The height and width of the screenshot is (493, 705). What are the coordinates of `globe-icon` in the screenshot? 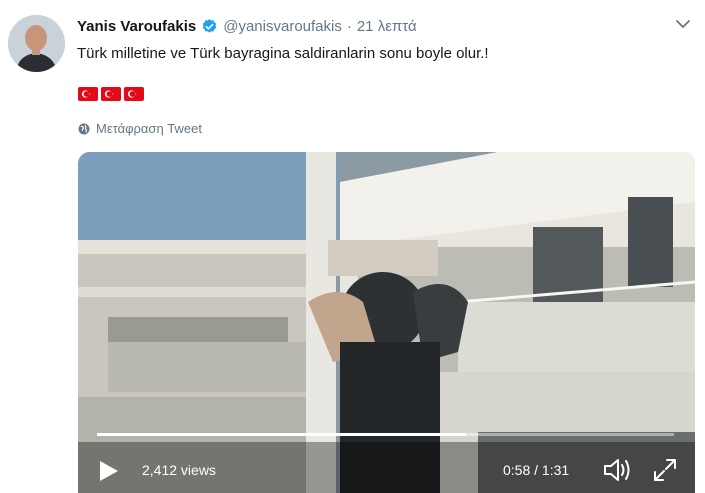 It's located at (84, 129).